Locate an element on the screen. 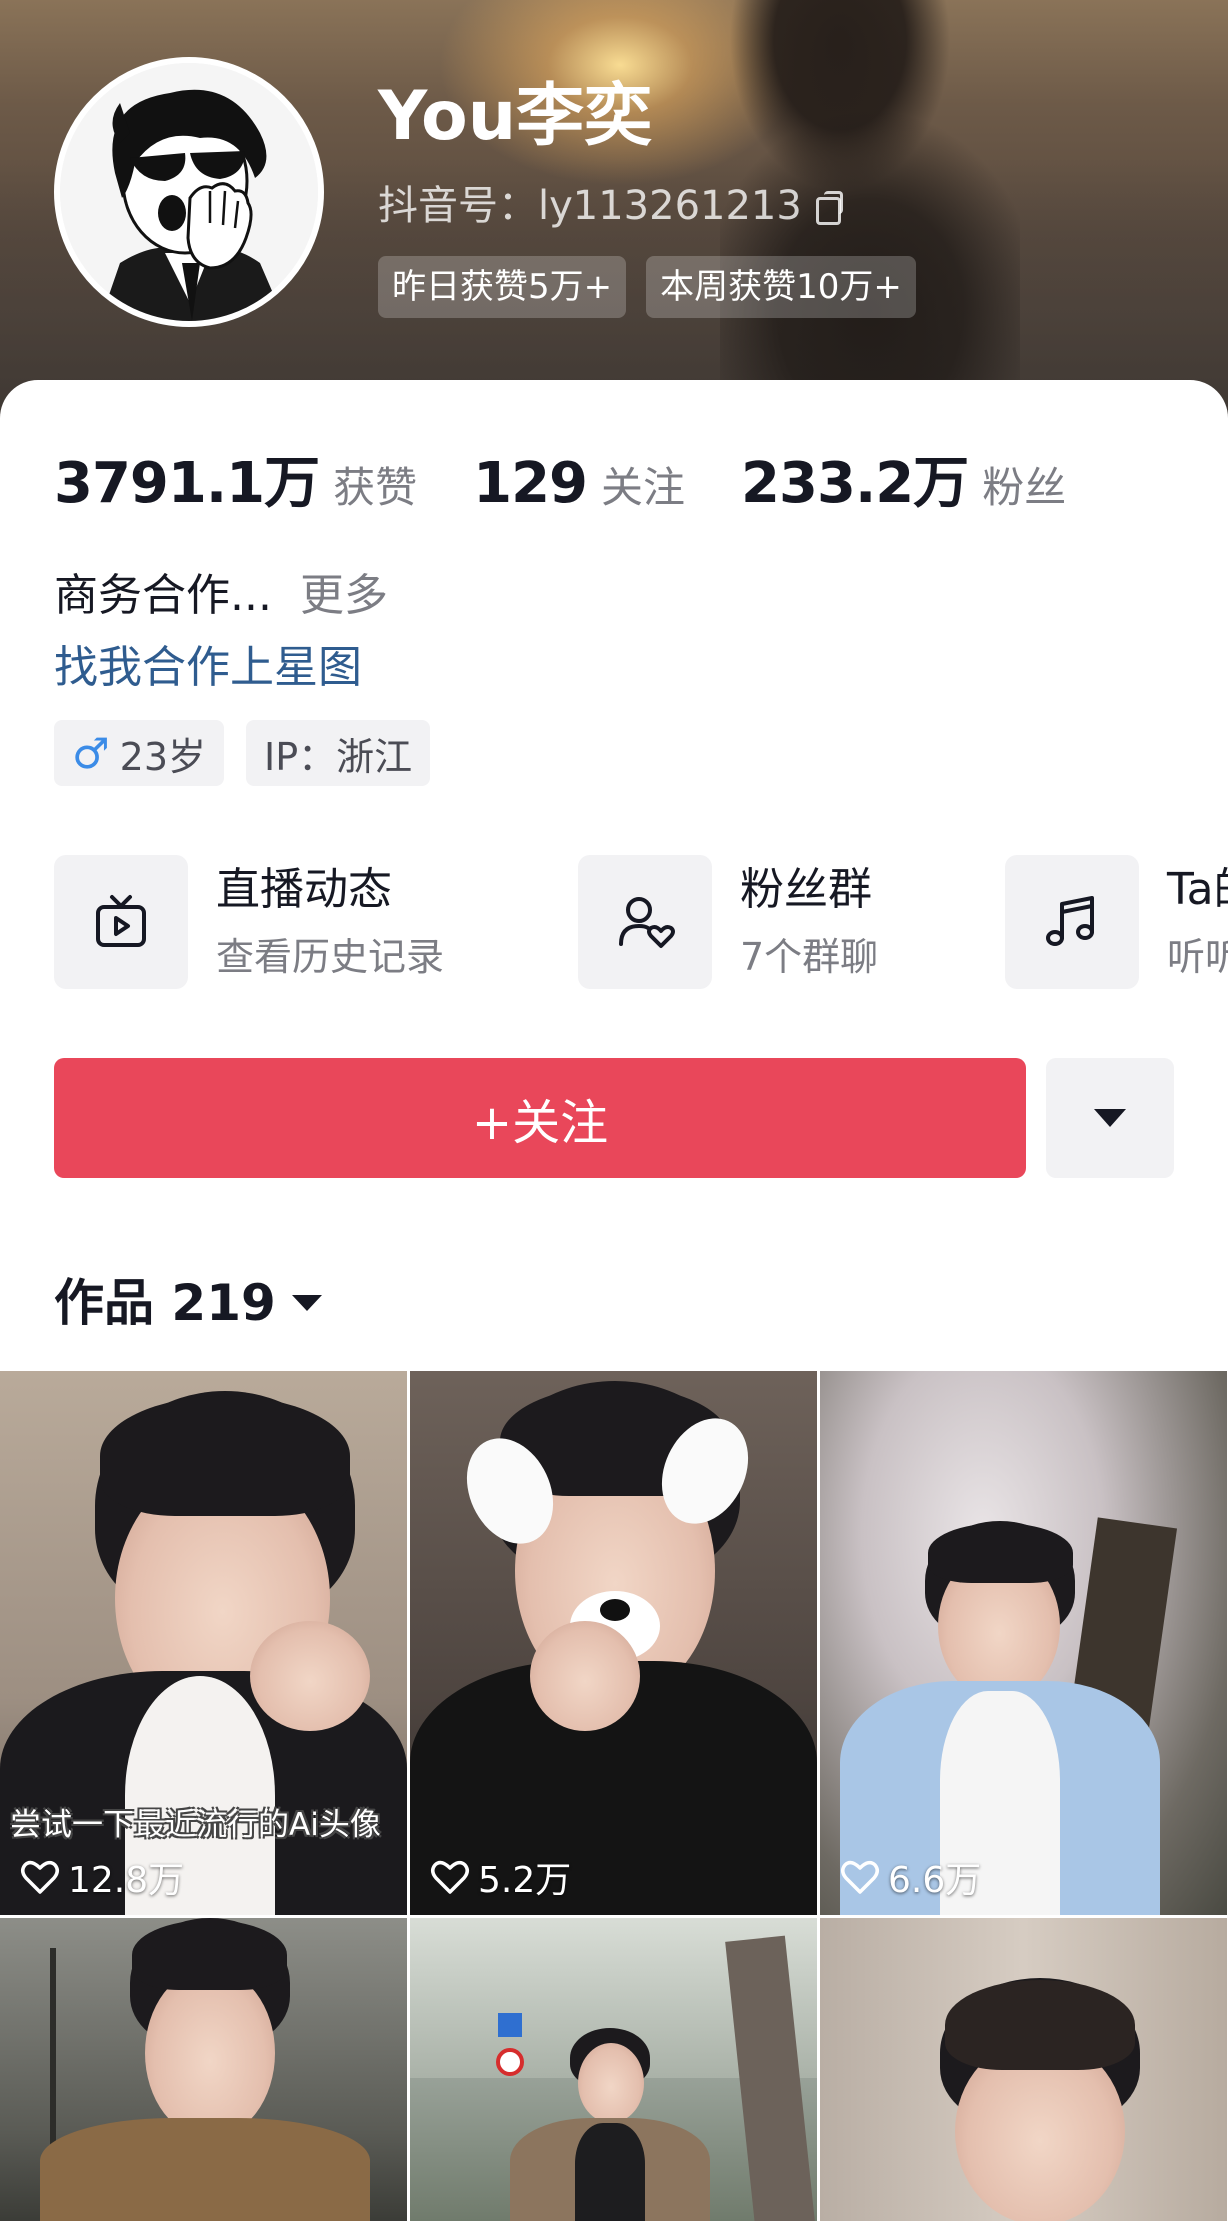 The height and width of the screenshot is (2221, 1228). copy-icon is located at coordinates (830, 208).